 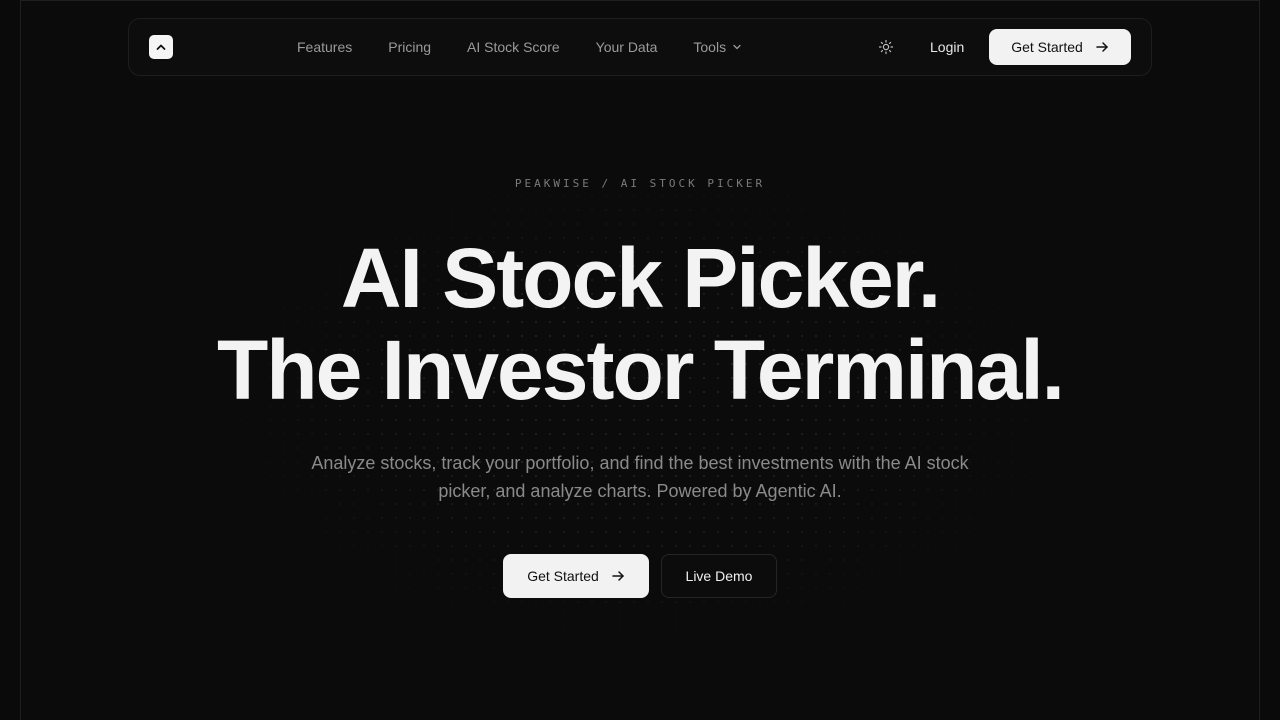 I want to click on live-demo-button: Live Demo, so click(x=719, y=576).